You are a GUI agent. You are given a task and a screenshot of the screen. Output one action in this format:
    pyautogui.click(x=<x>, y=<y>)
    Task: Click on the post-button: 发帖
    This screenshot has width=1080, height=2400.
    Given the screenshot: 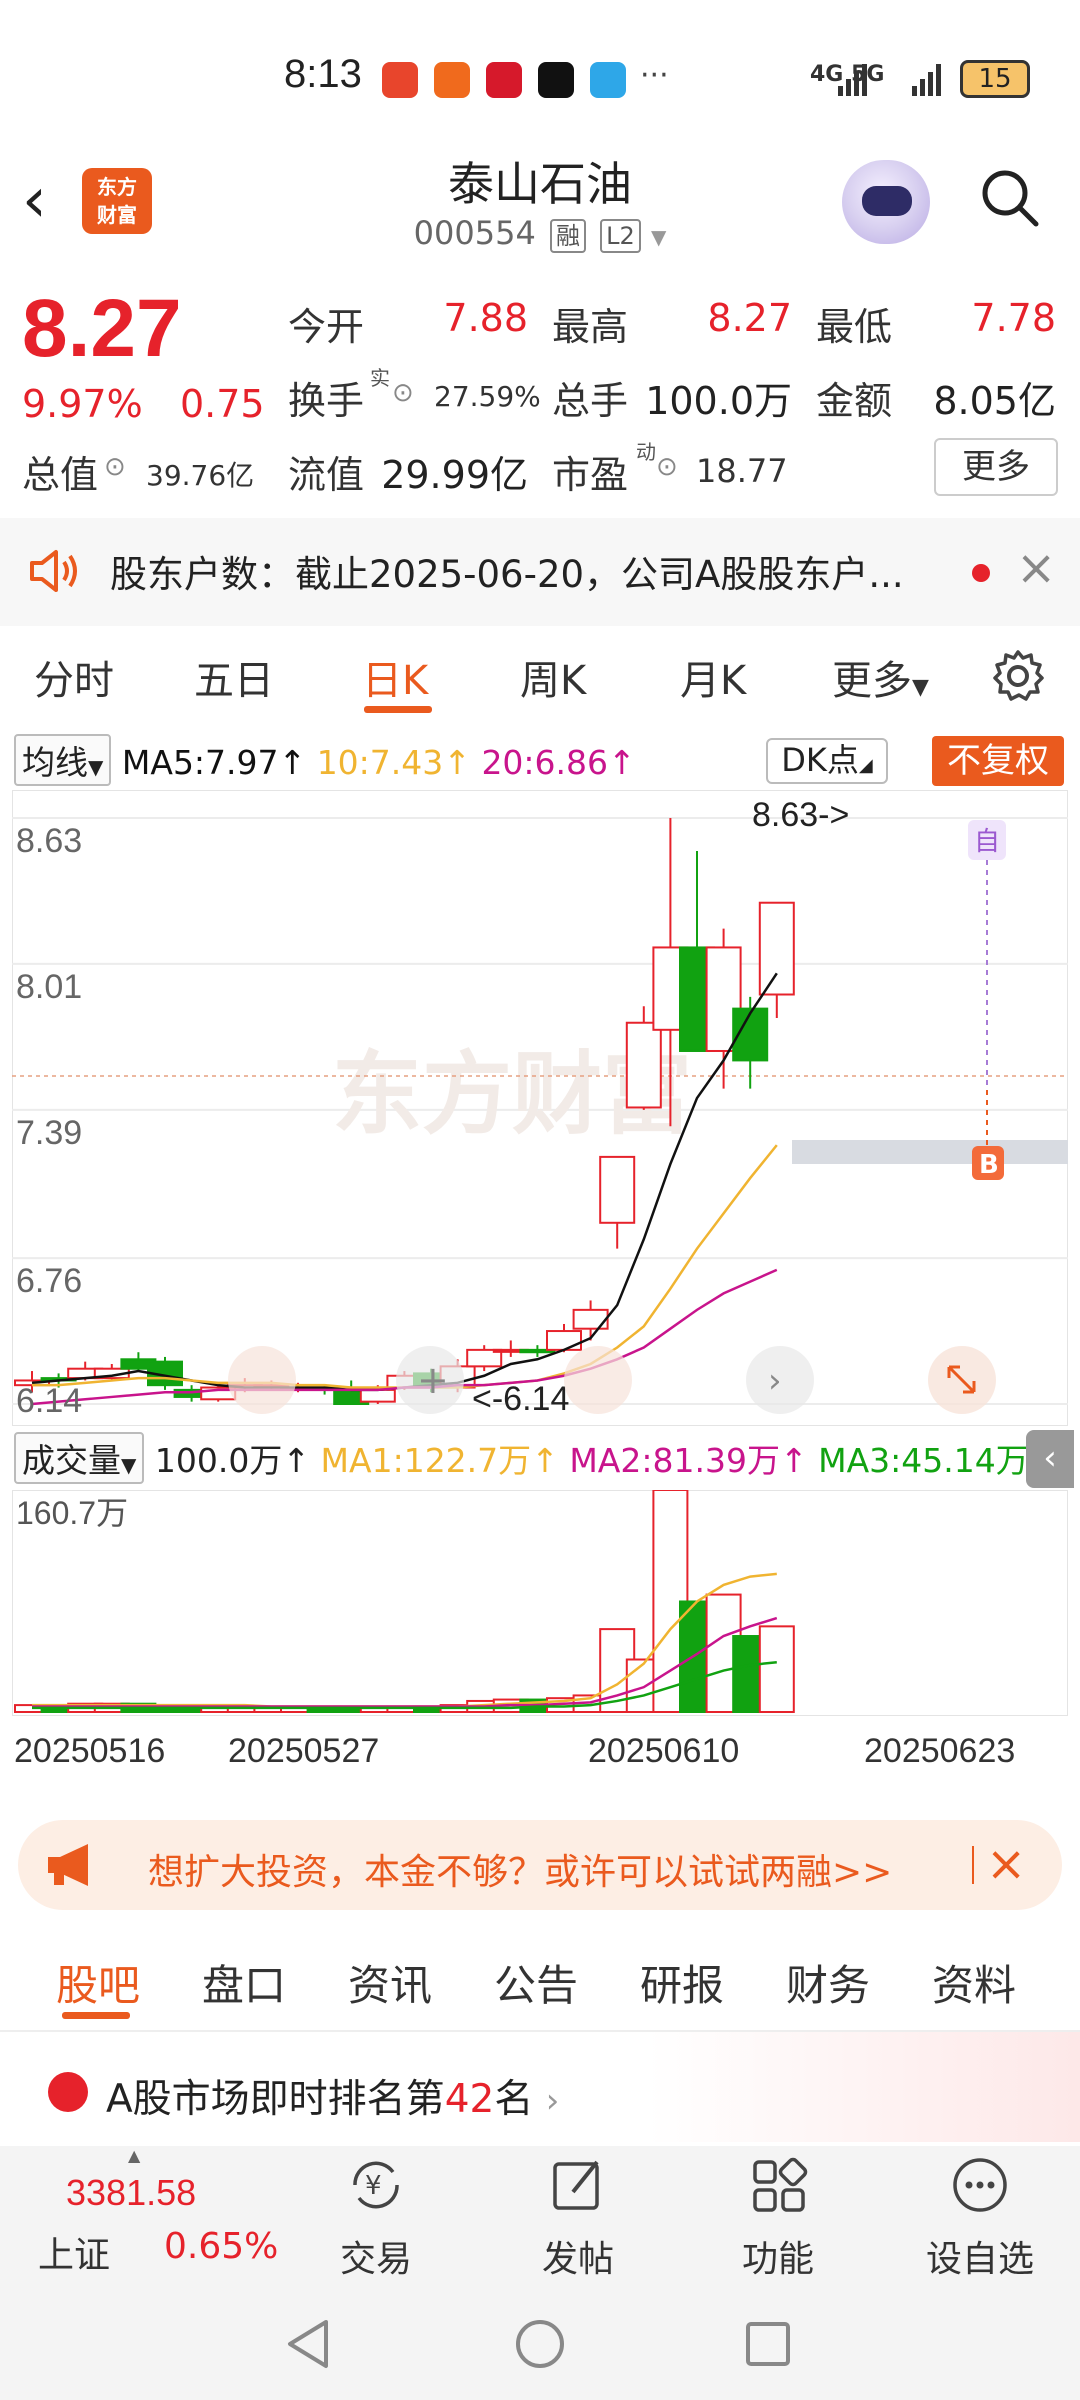 What is the action you would take?
    pyautogui.click(x=578, y=2218)
    